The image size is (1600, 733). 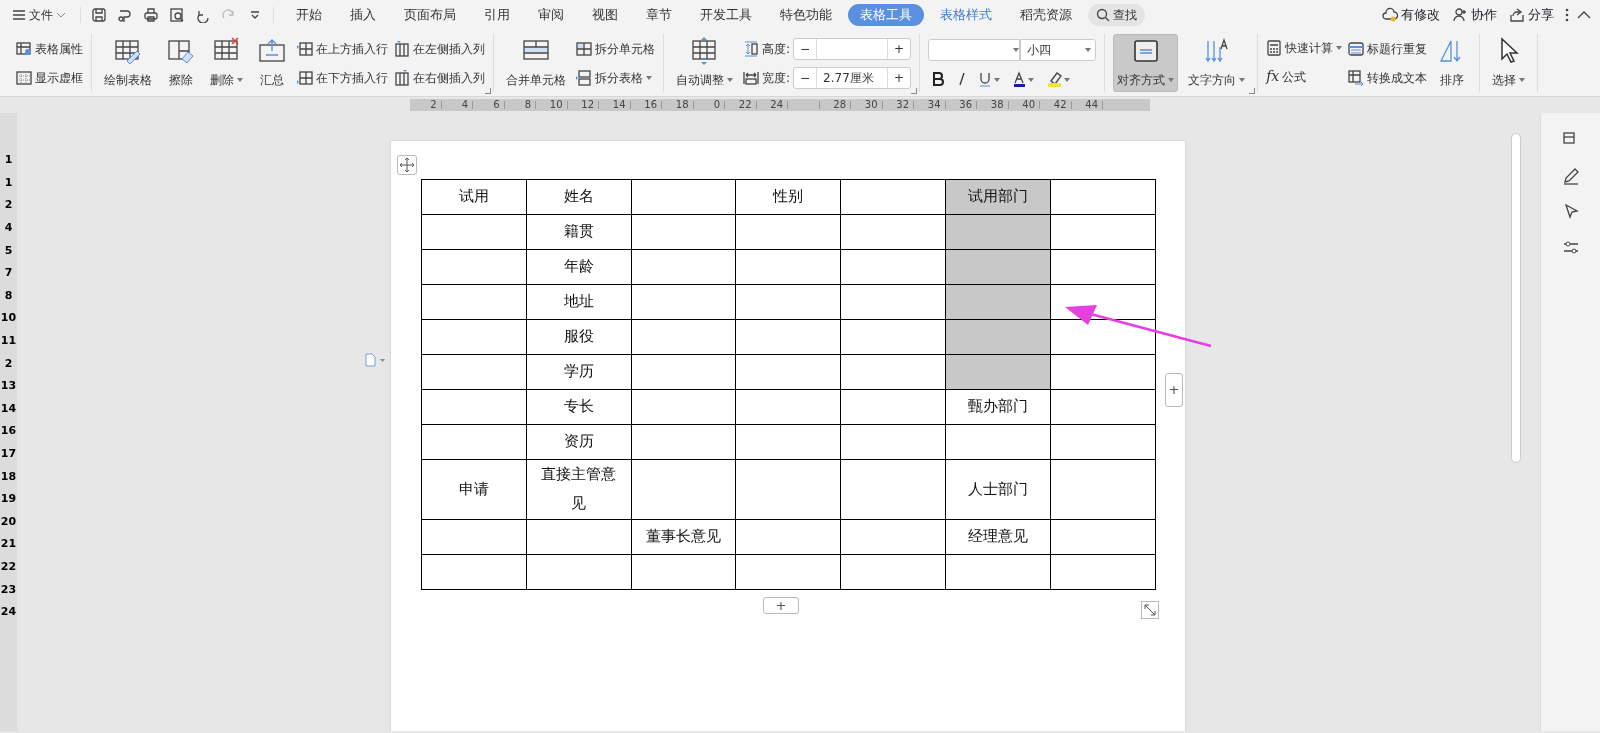 I want to click on ribbon-button: 显示虚框, so click(x=49, y=77).